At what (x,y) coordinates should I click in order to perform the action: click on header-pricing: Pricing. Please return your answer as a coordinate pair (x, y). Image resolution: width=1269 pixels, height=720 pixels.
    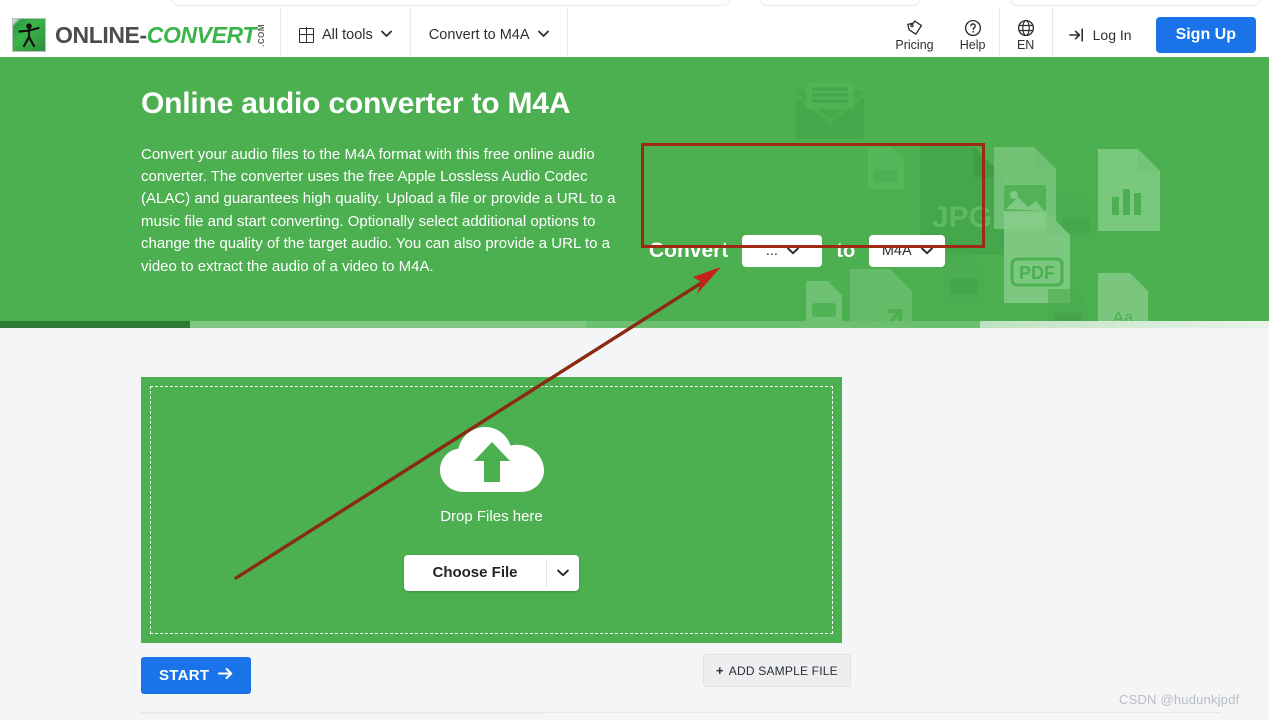
    Looking at the image, I should click on (914, 35).